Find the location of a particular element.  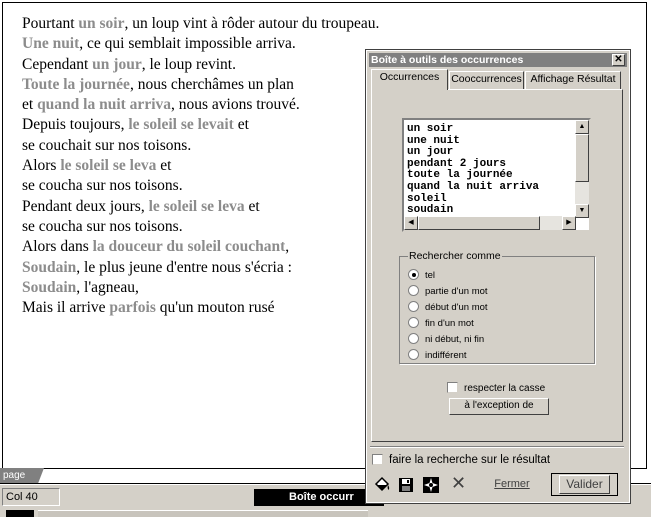

case-sensitive-label: respecter la casse is located at coordinates (505, 388).